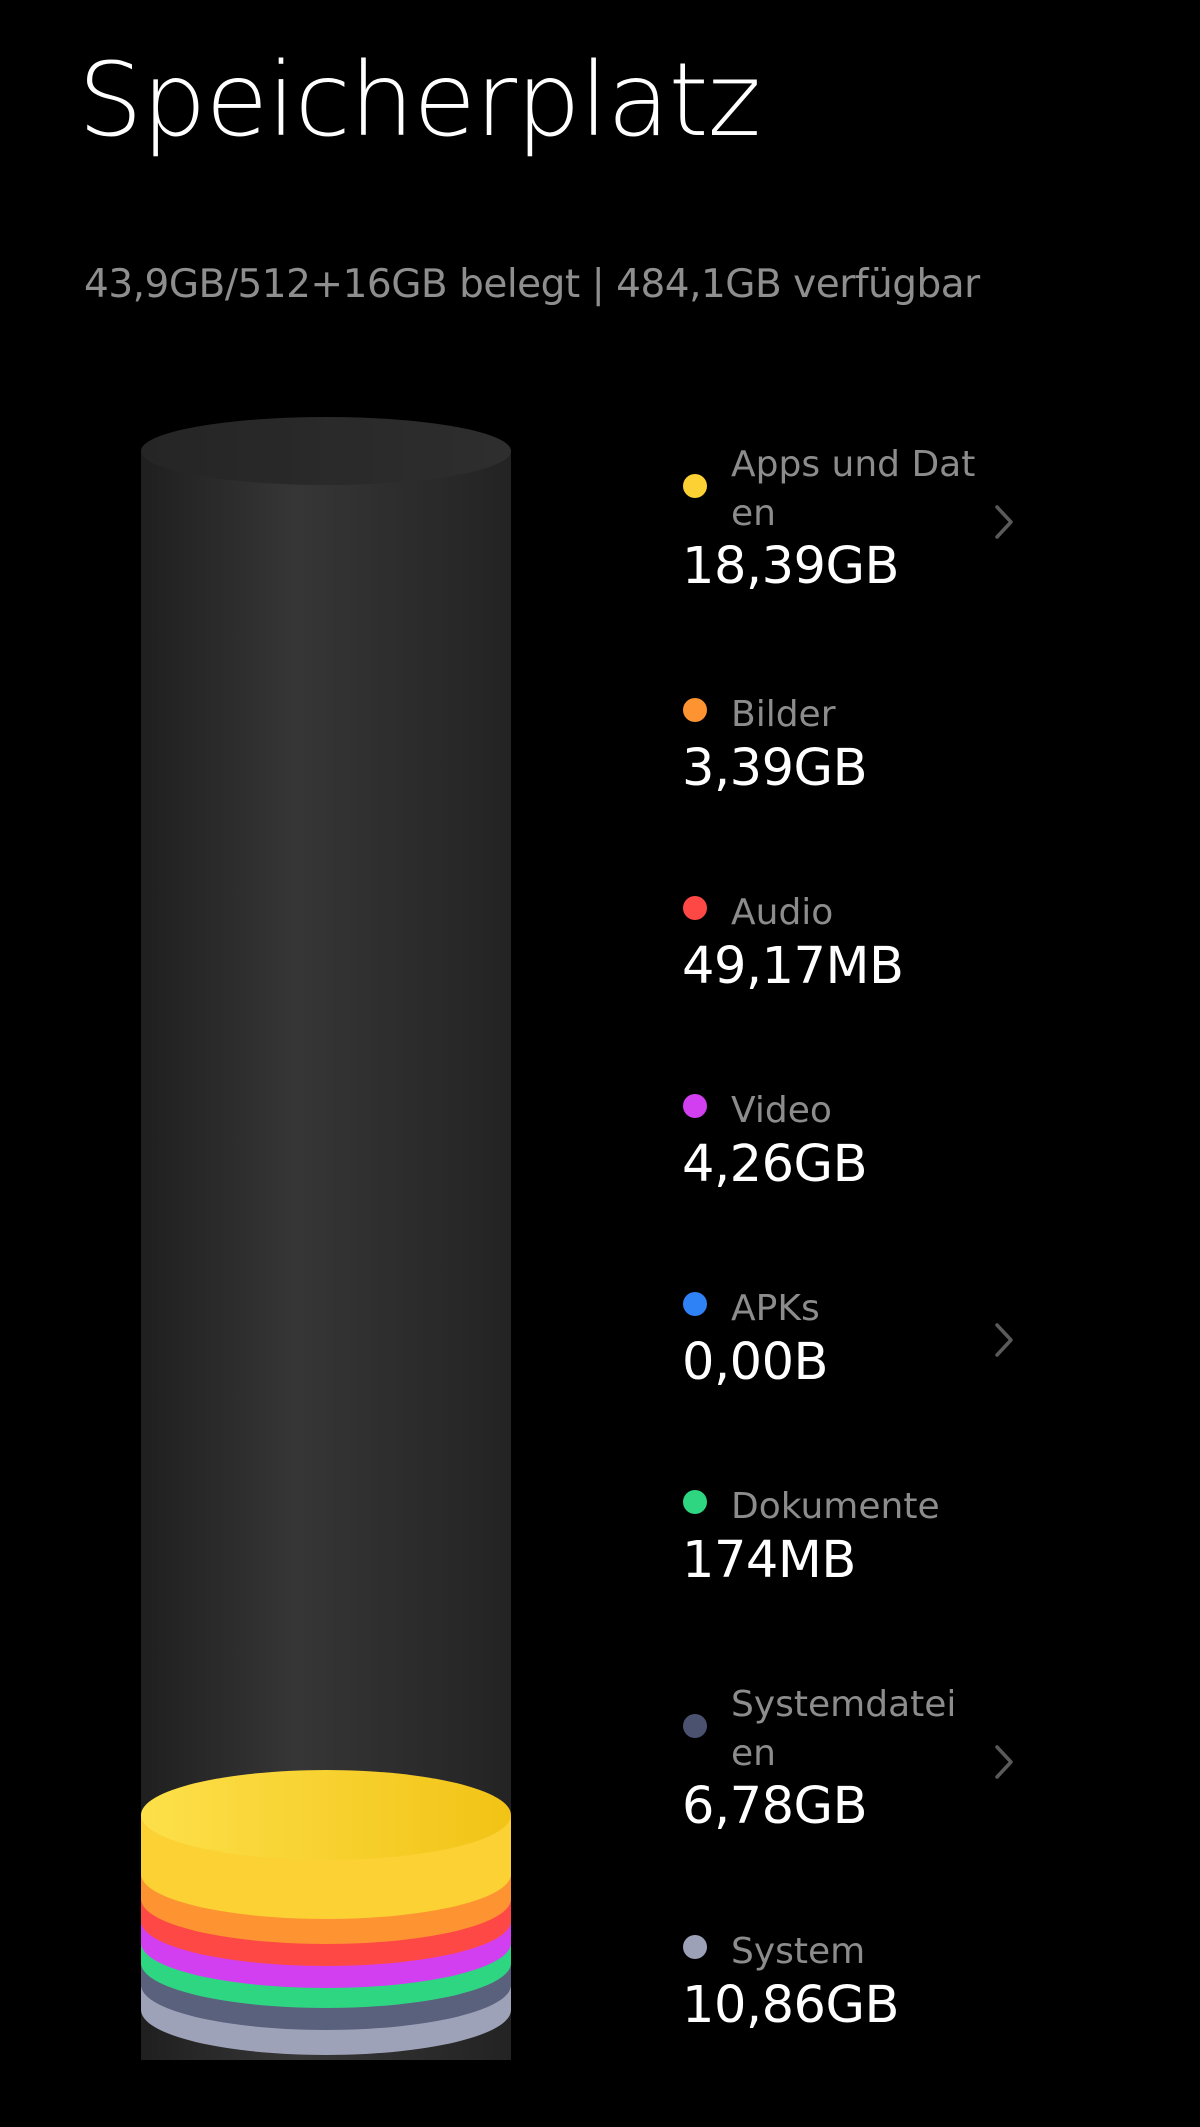 This screenshot has width=1200, height=2127. I want to click on category-item-apks: APKs 0,00B, so click(862, 1364).